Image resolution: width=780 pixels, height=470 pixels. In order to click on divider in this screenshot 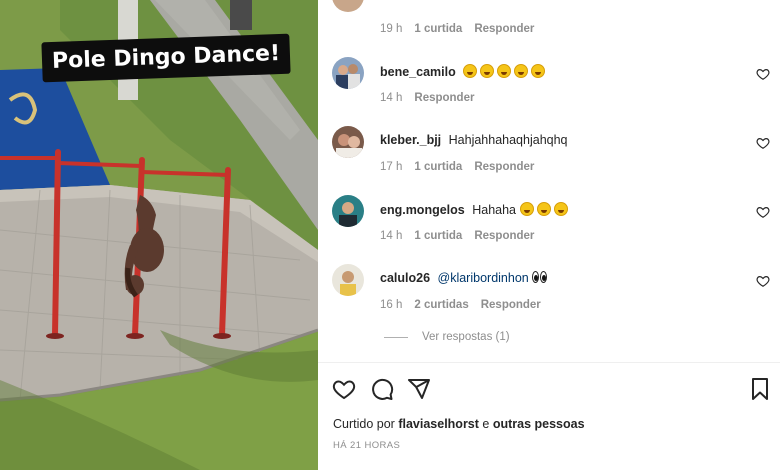, I will do `click(549, 362)`.